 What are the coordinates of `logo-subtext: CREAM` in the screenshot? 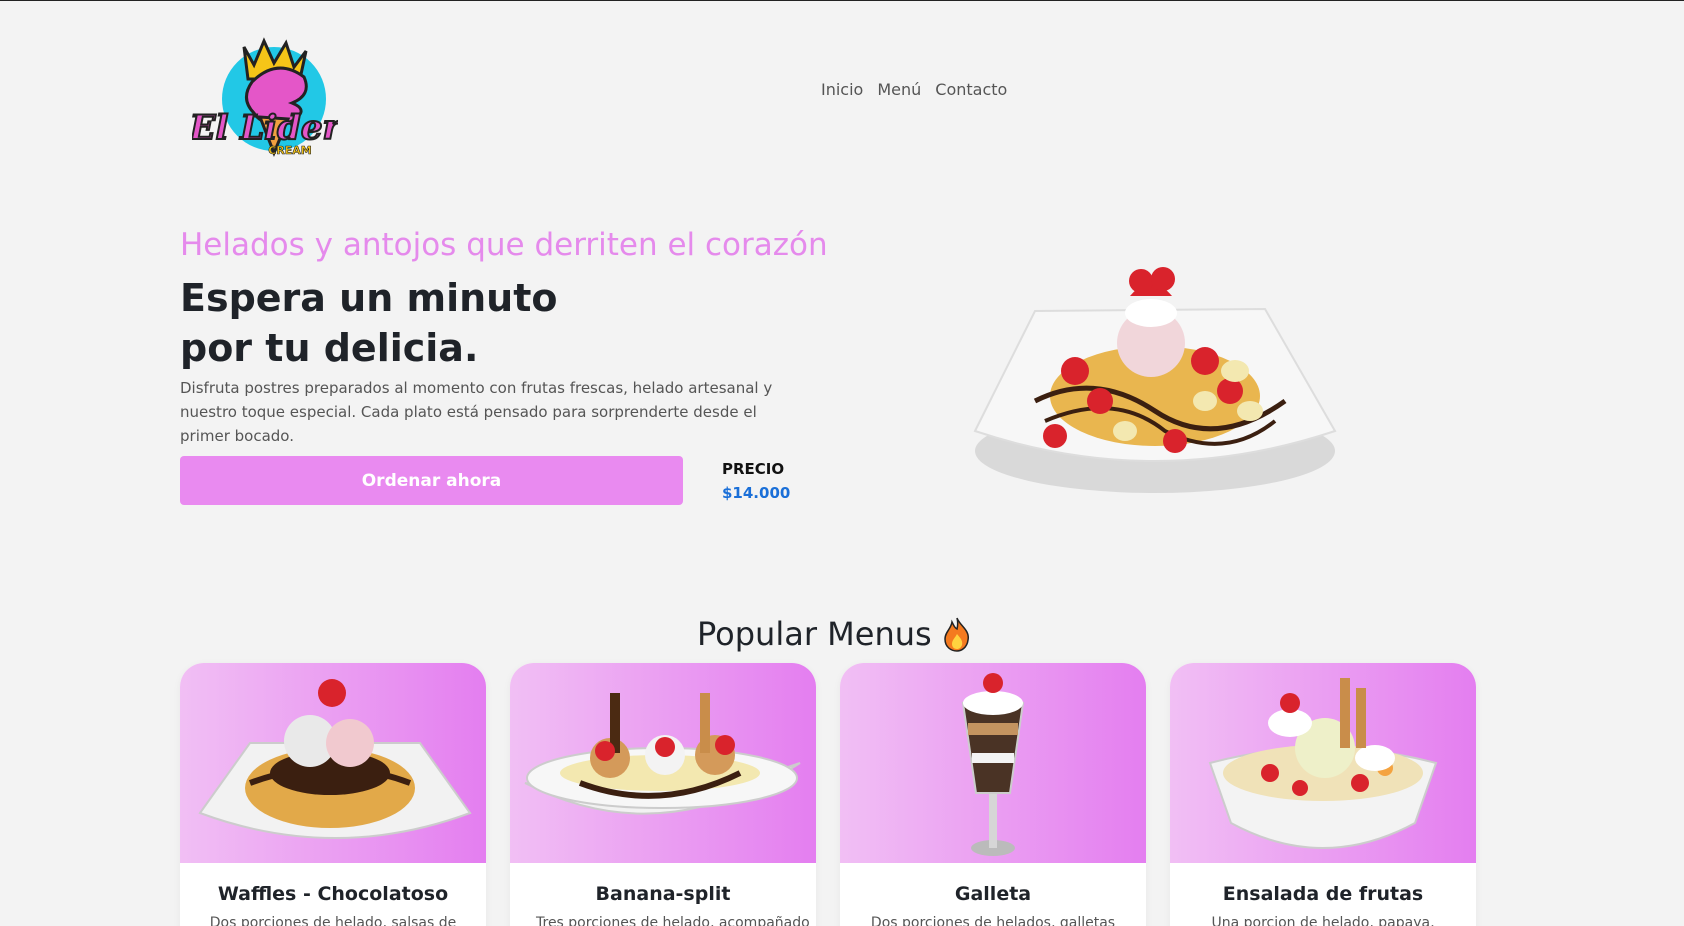 It's located at (290, 150).